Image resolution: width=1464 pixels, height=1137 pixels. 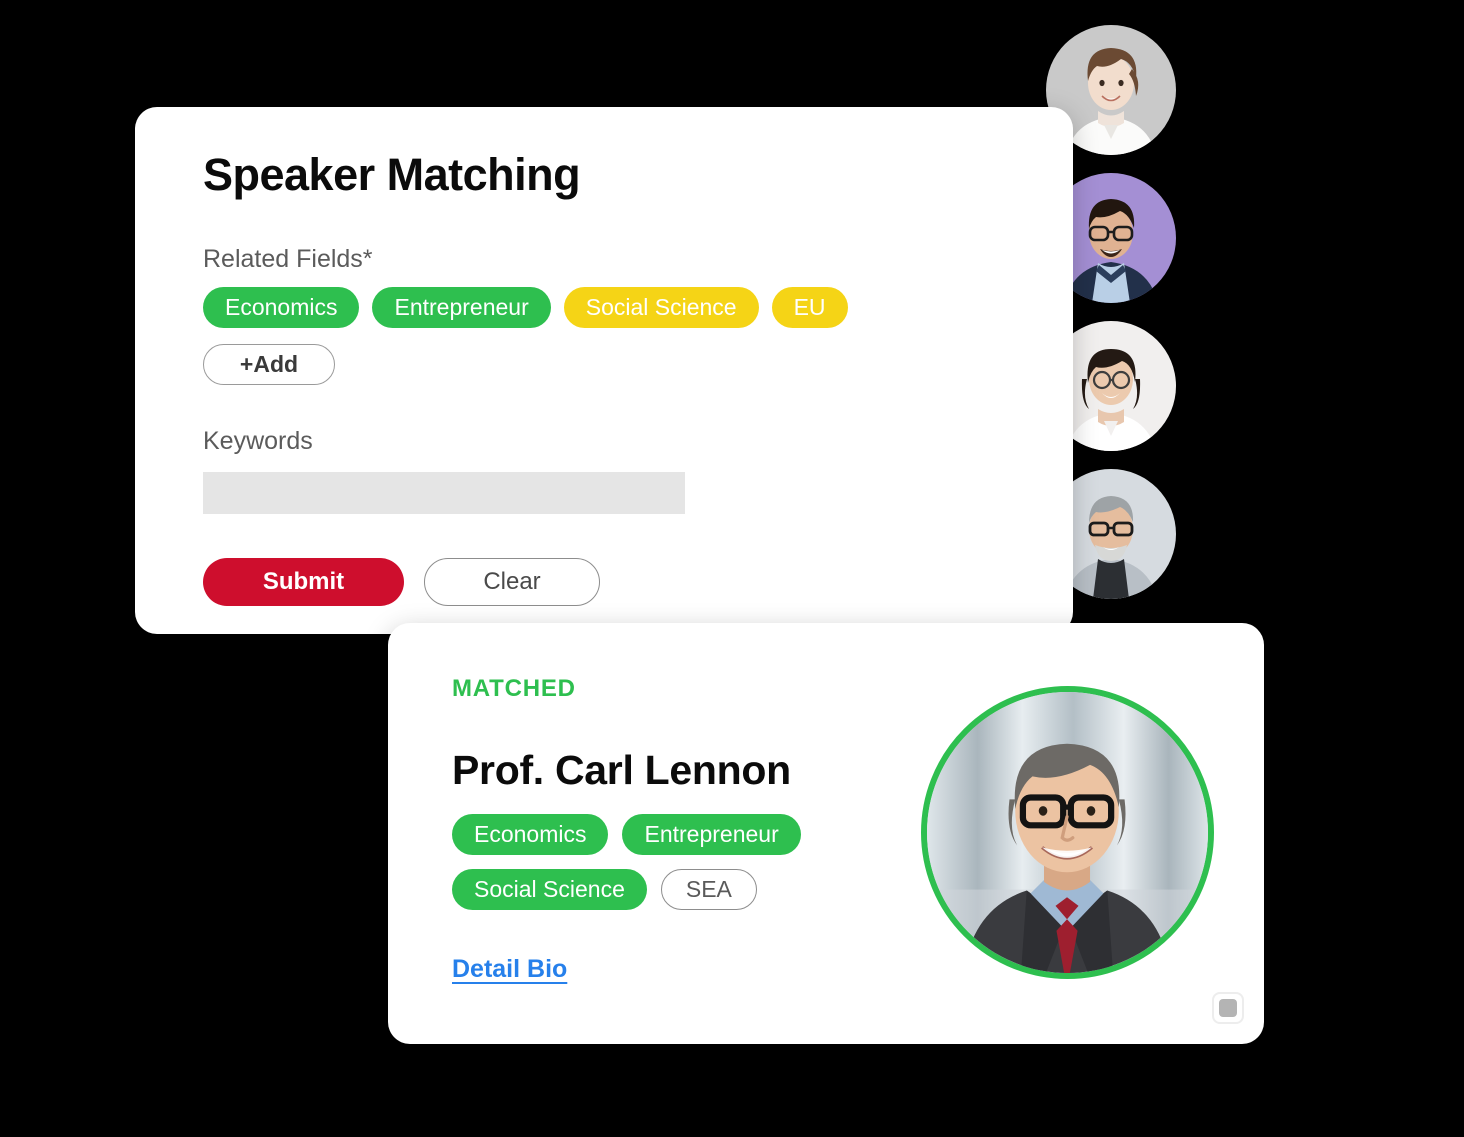 I want to click on add-field-row: +Add, so click(x=638, y=365).